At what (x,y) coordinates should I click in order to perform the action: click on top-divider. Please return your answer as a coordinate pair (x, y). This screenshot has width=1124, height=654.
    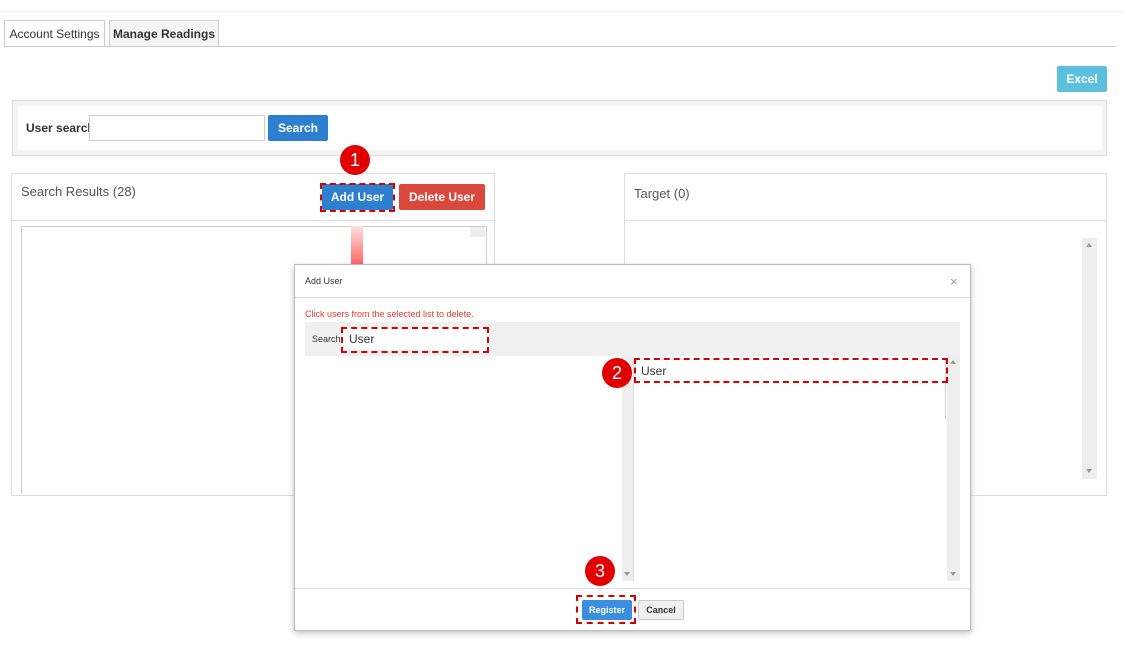
    Looking at the image, I should click on (562, 11).